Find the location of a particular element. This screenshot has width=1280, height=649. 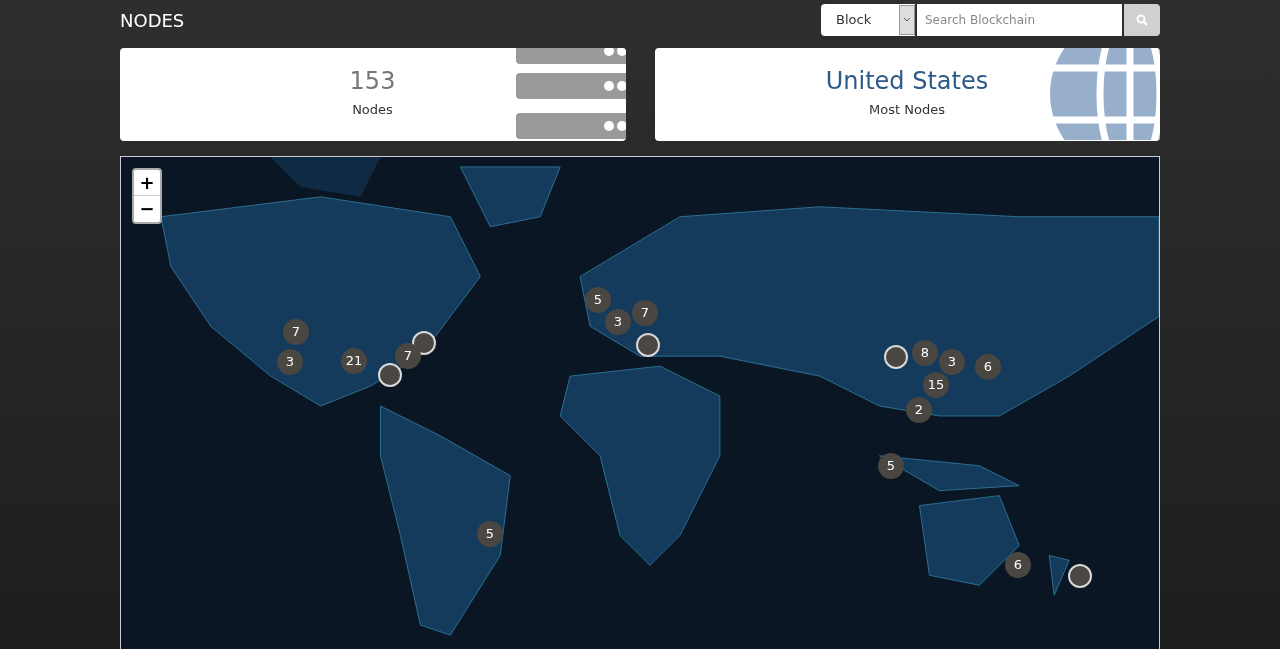

type-select: Block is located at coordinates (868, 20).